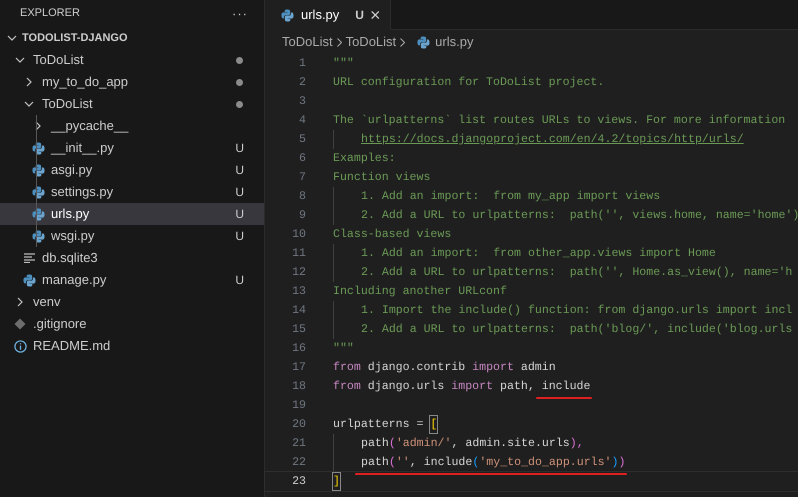  What do you see at coordinates (416, 368) in the screenshot?
I see `code-token: django.contrib` at bounding box center [416, 368].